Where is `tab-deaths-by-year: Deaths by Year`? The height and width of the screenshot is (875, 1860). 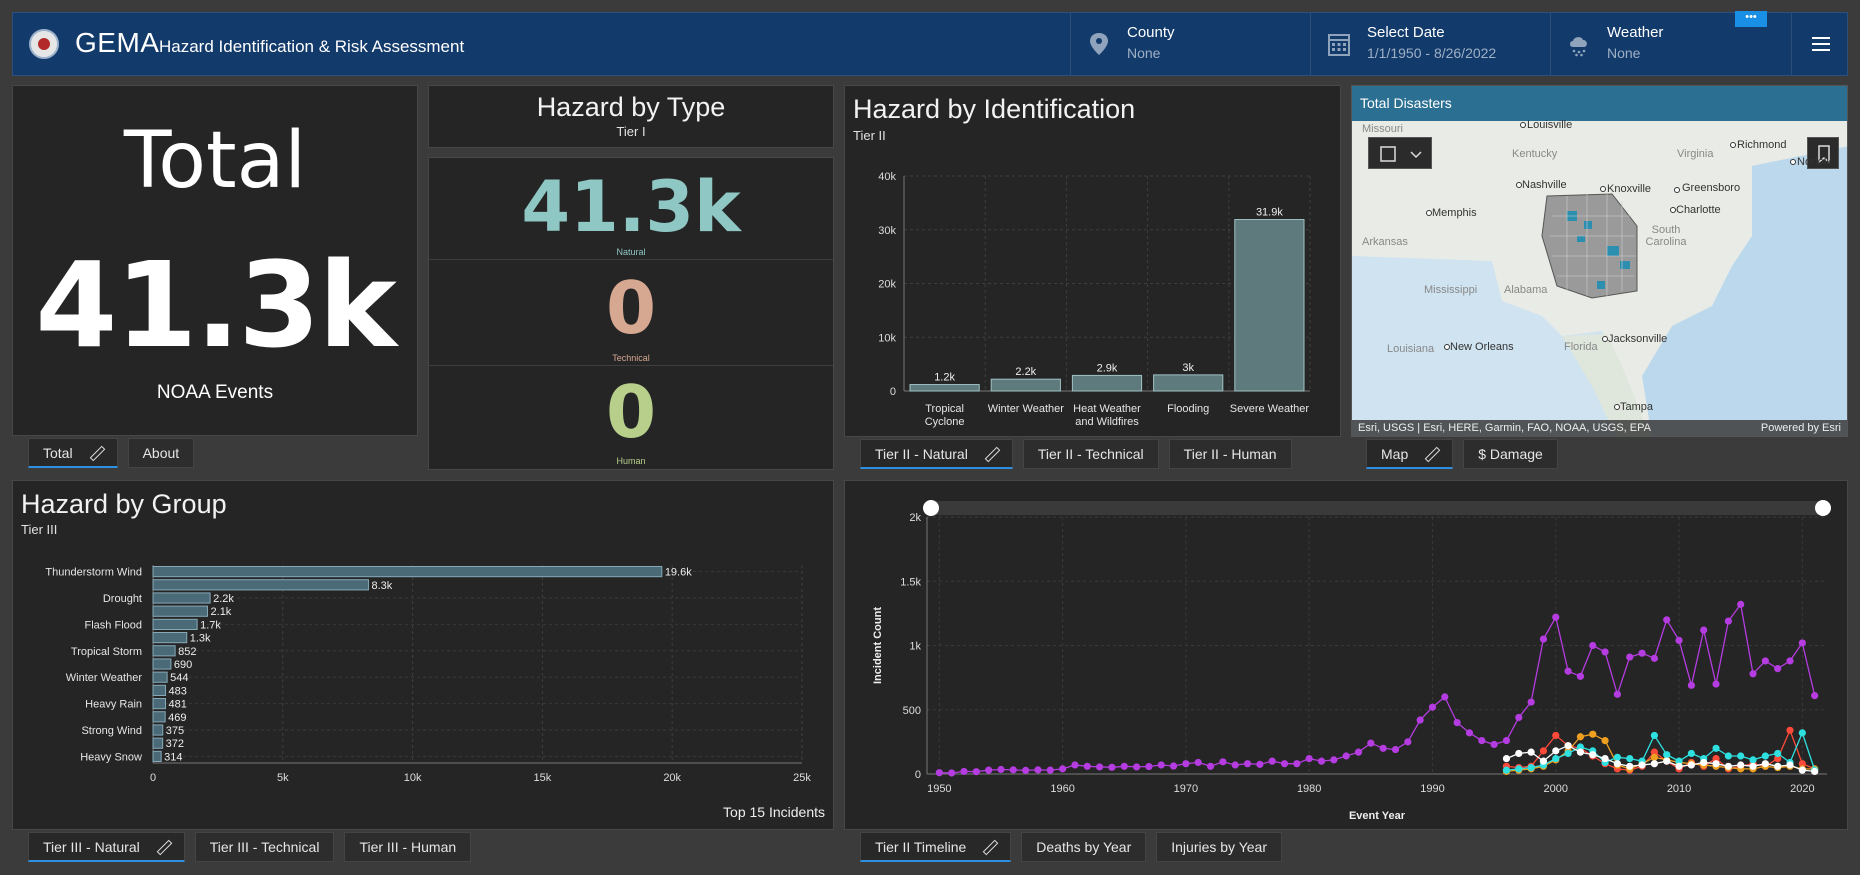
tab-deaths-by-year: Deaths by Year is located at coordinates (1084, 847).